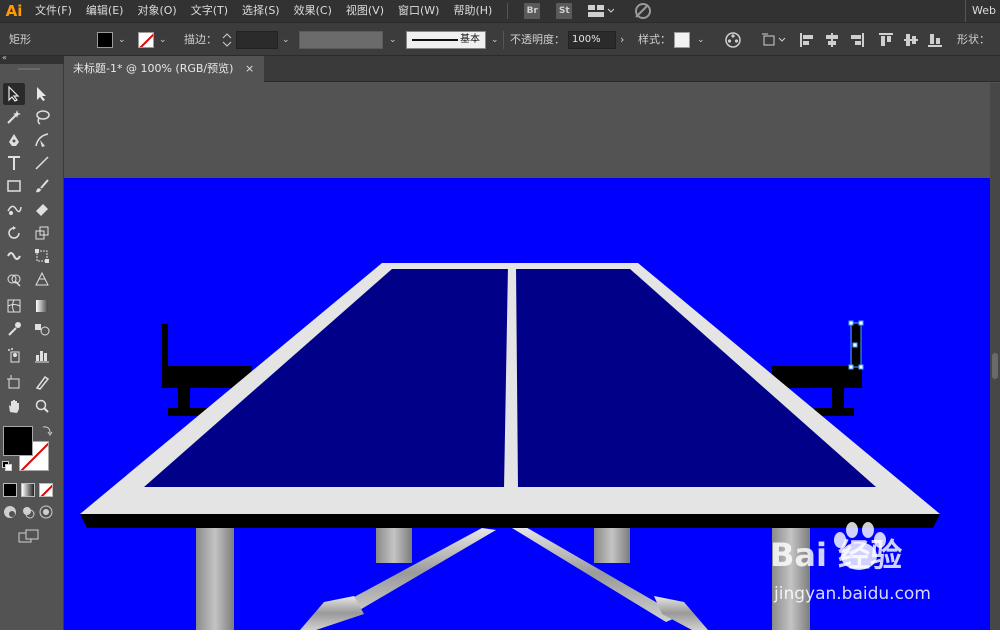 The height and width of the screenshot is (630, 1000). Describe the element at coordinates (286, 40) in the screenshot. I see `stroke-weight-dropdown-icon: ⌄` at that location.